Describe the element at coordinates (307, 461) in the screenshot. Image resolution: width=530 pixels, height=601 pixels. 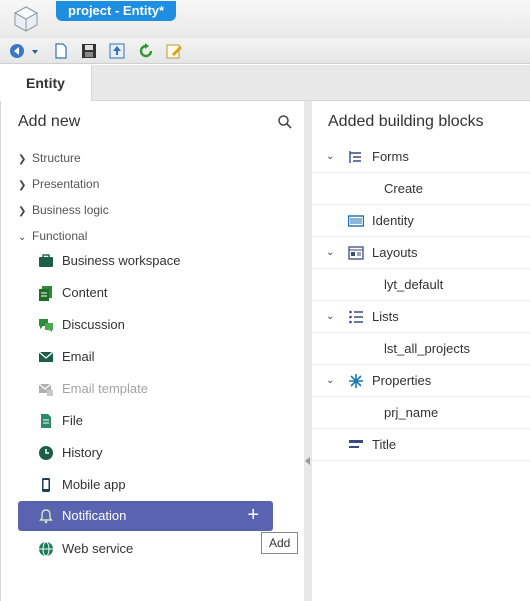
I see `collapse-arrow-icon` at that location.